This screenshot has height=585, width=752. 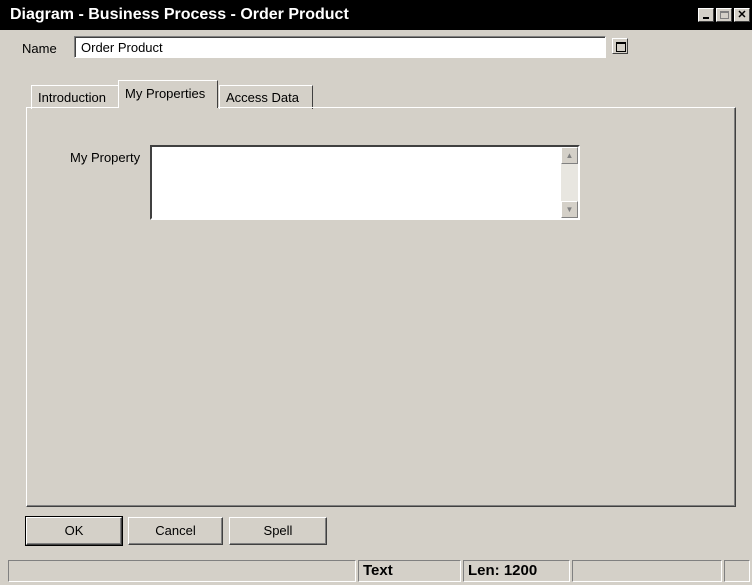 I want to click on spell-button: Spell, so click(x=278, y=531).